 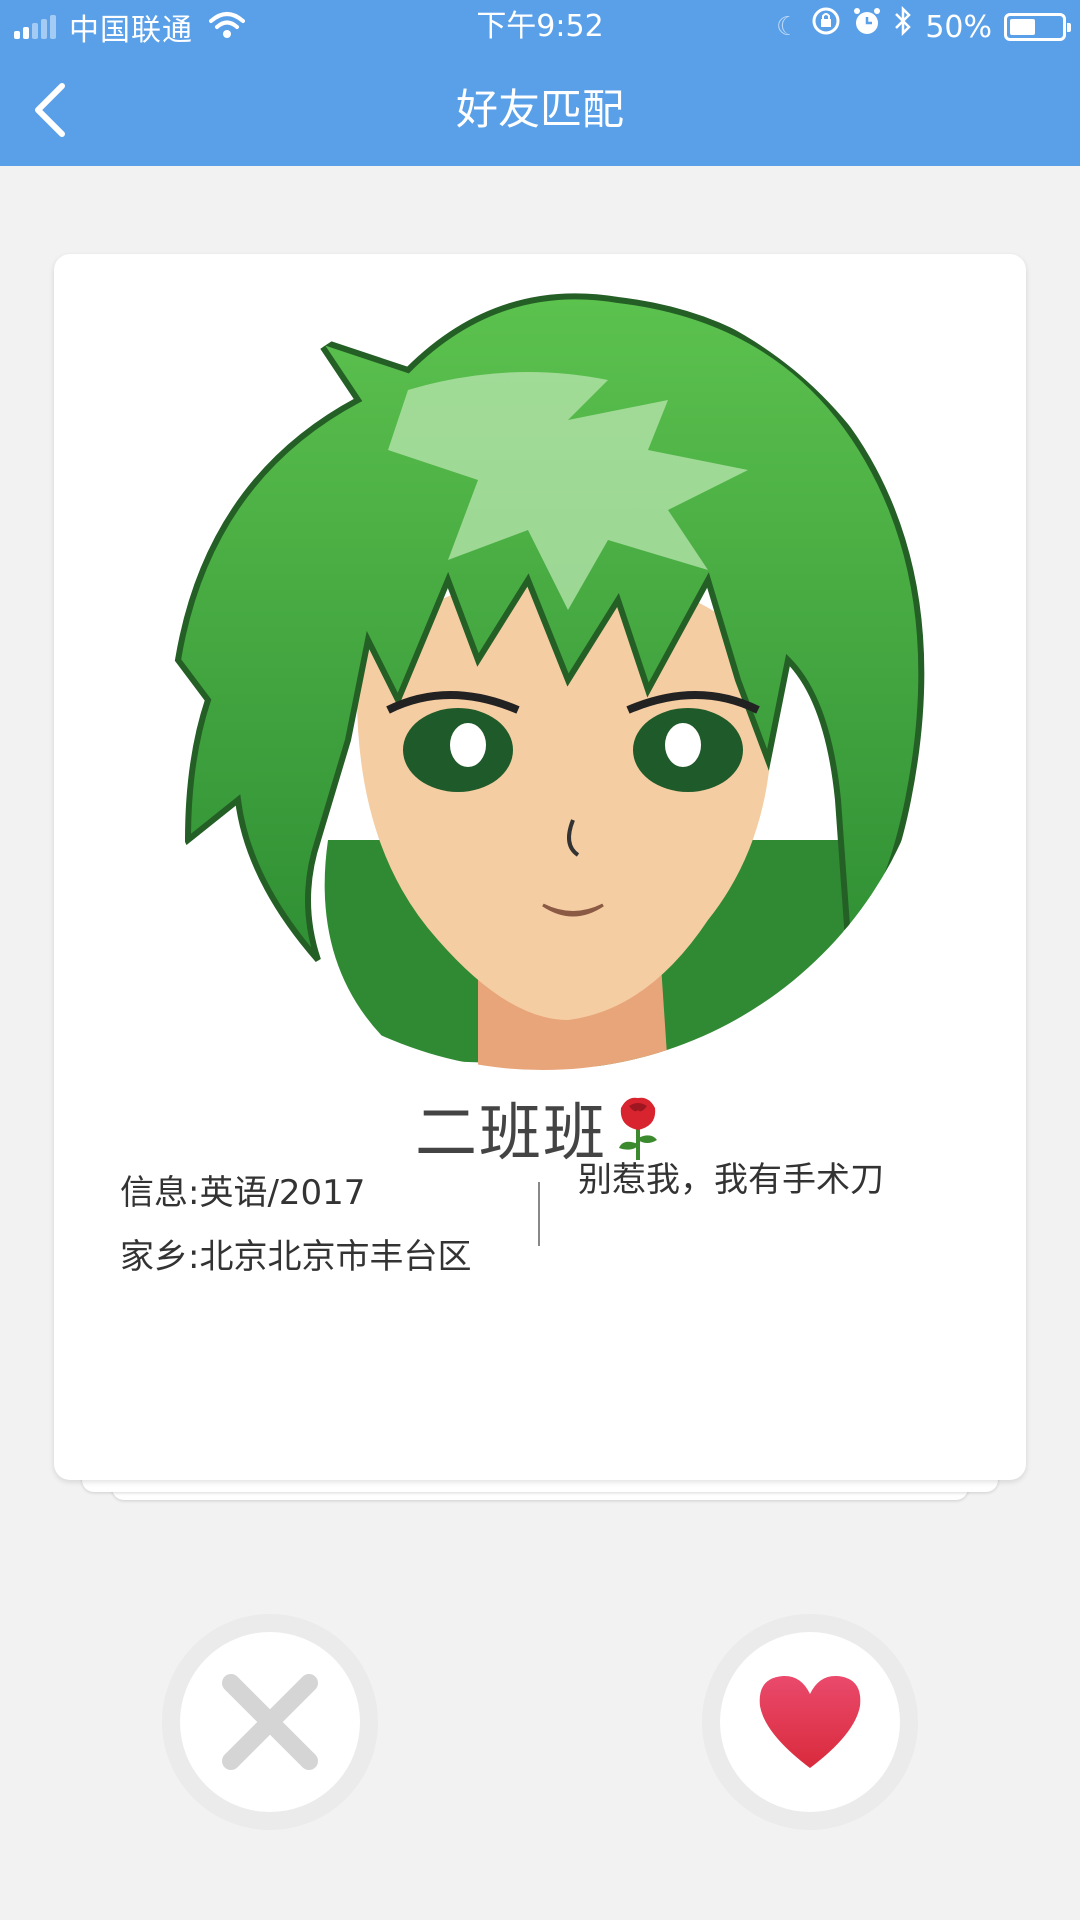 What do you see at coordinates (539, 1214) in the screenshot?
I see `info-divider` at bounding box center [539, 1214].